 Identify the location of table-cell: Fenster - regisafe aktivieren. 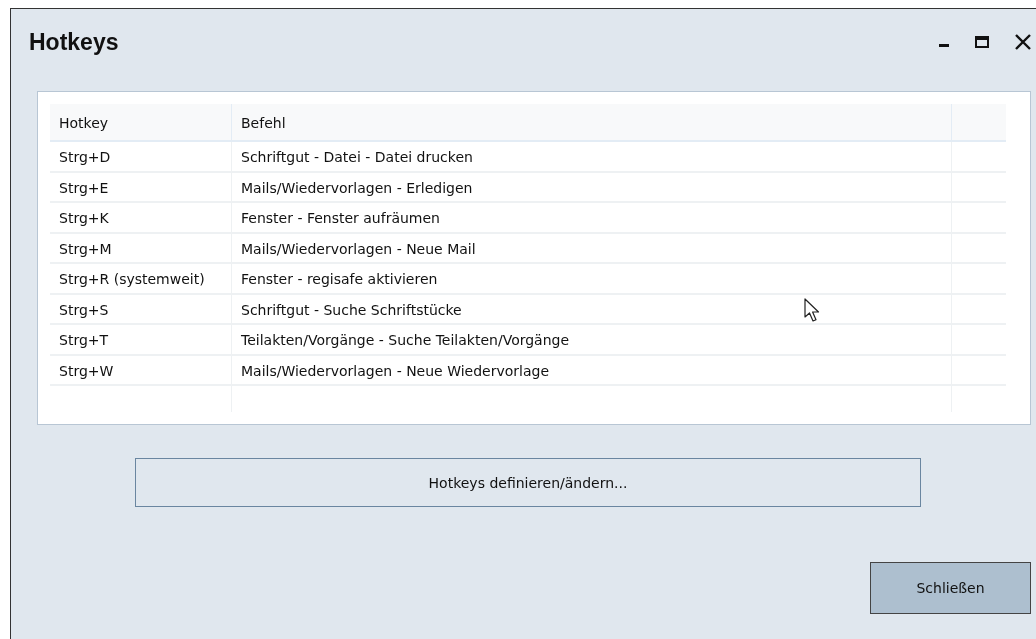
(592, 279).